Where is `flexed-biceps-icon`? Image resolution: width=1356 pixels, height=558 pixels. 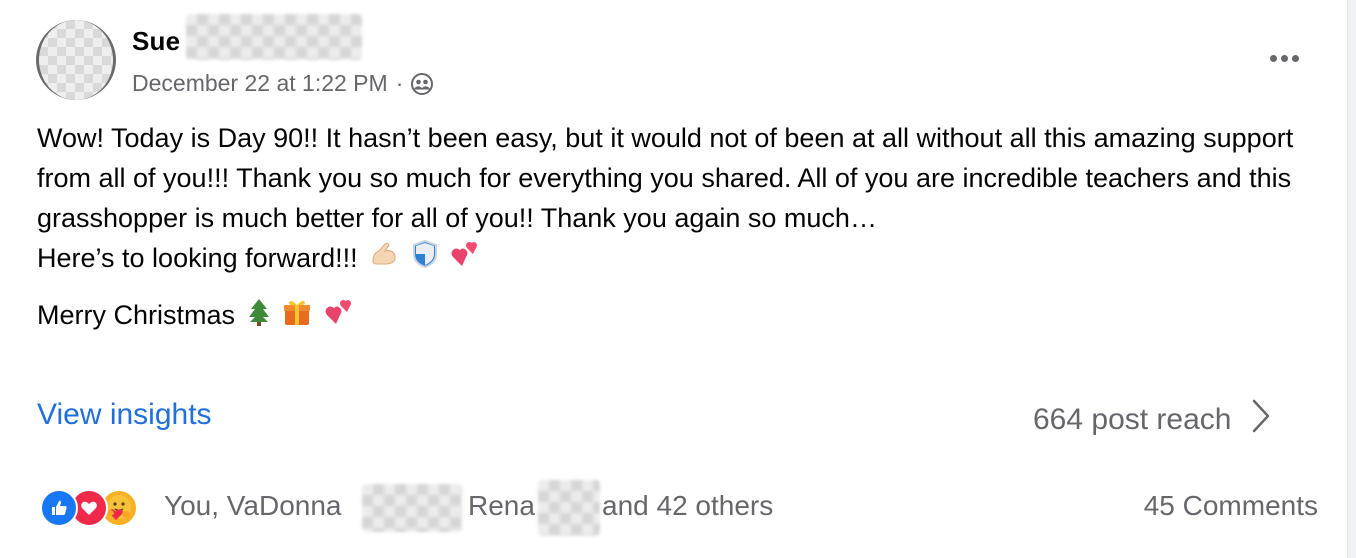
flexed-biceps-icon is located at coordinates (384, 259).